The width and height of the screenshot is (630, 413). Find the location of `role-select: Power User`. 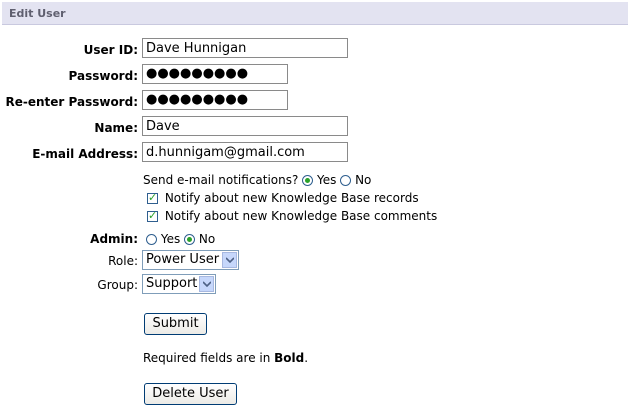

role-select: Power User is located at coordinates (190, 260).